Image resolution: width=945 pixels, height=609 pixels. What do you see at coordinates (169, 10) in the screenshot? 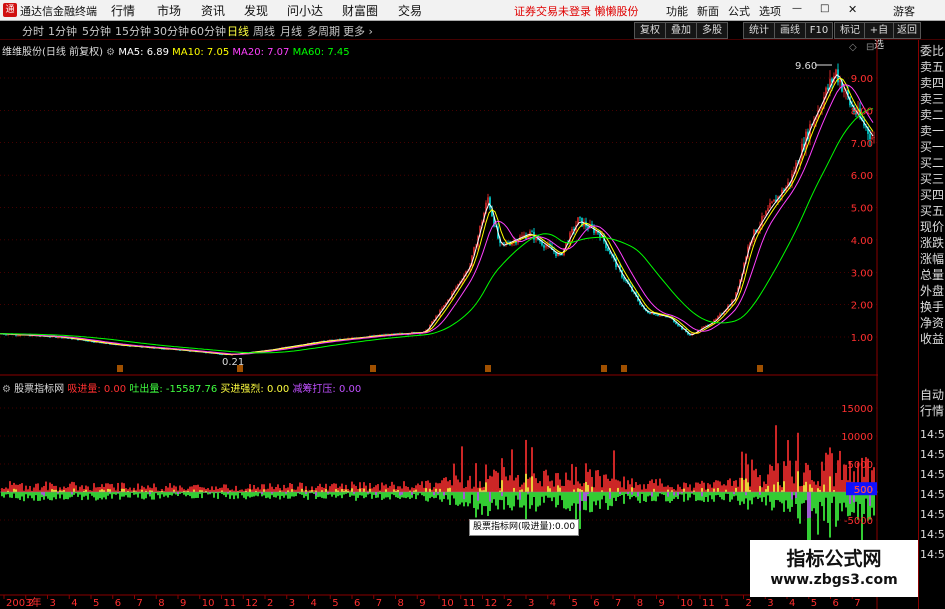
I see `menu-item-shichang: 市场` at bounding box center [169, 10].